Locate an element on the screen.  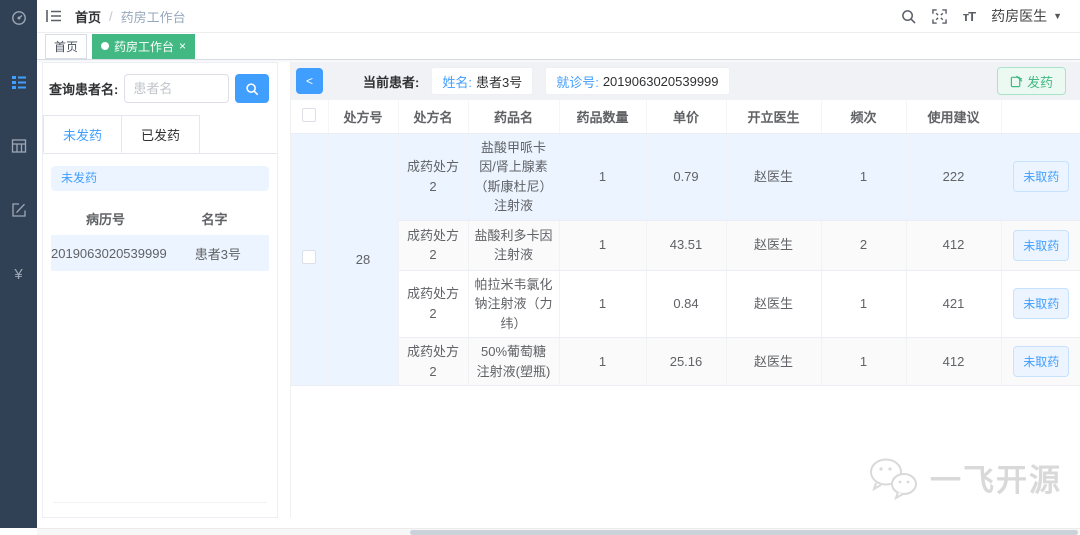
table-row: 成药处方2 盐酸利多卡因注射液 1 43.51 赵医生 2 412 未取药 is located at coordinates (685, 245).